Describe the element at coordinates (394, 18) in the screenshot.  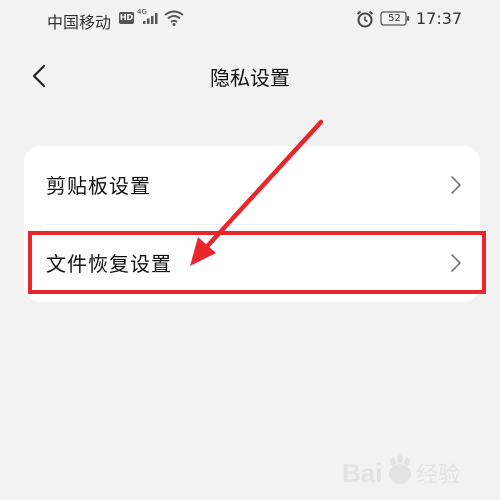
I see `battery-level: 52` at that location.